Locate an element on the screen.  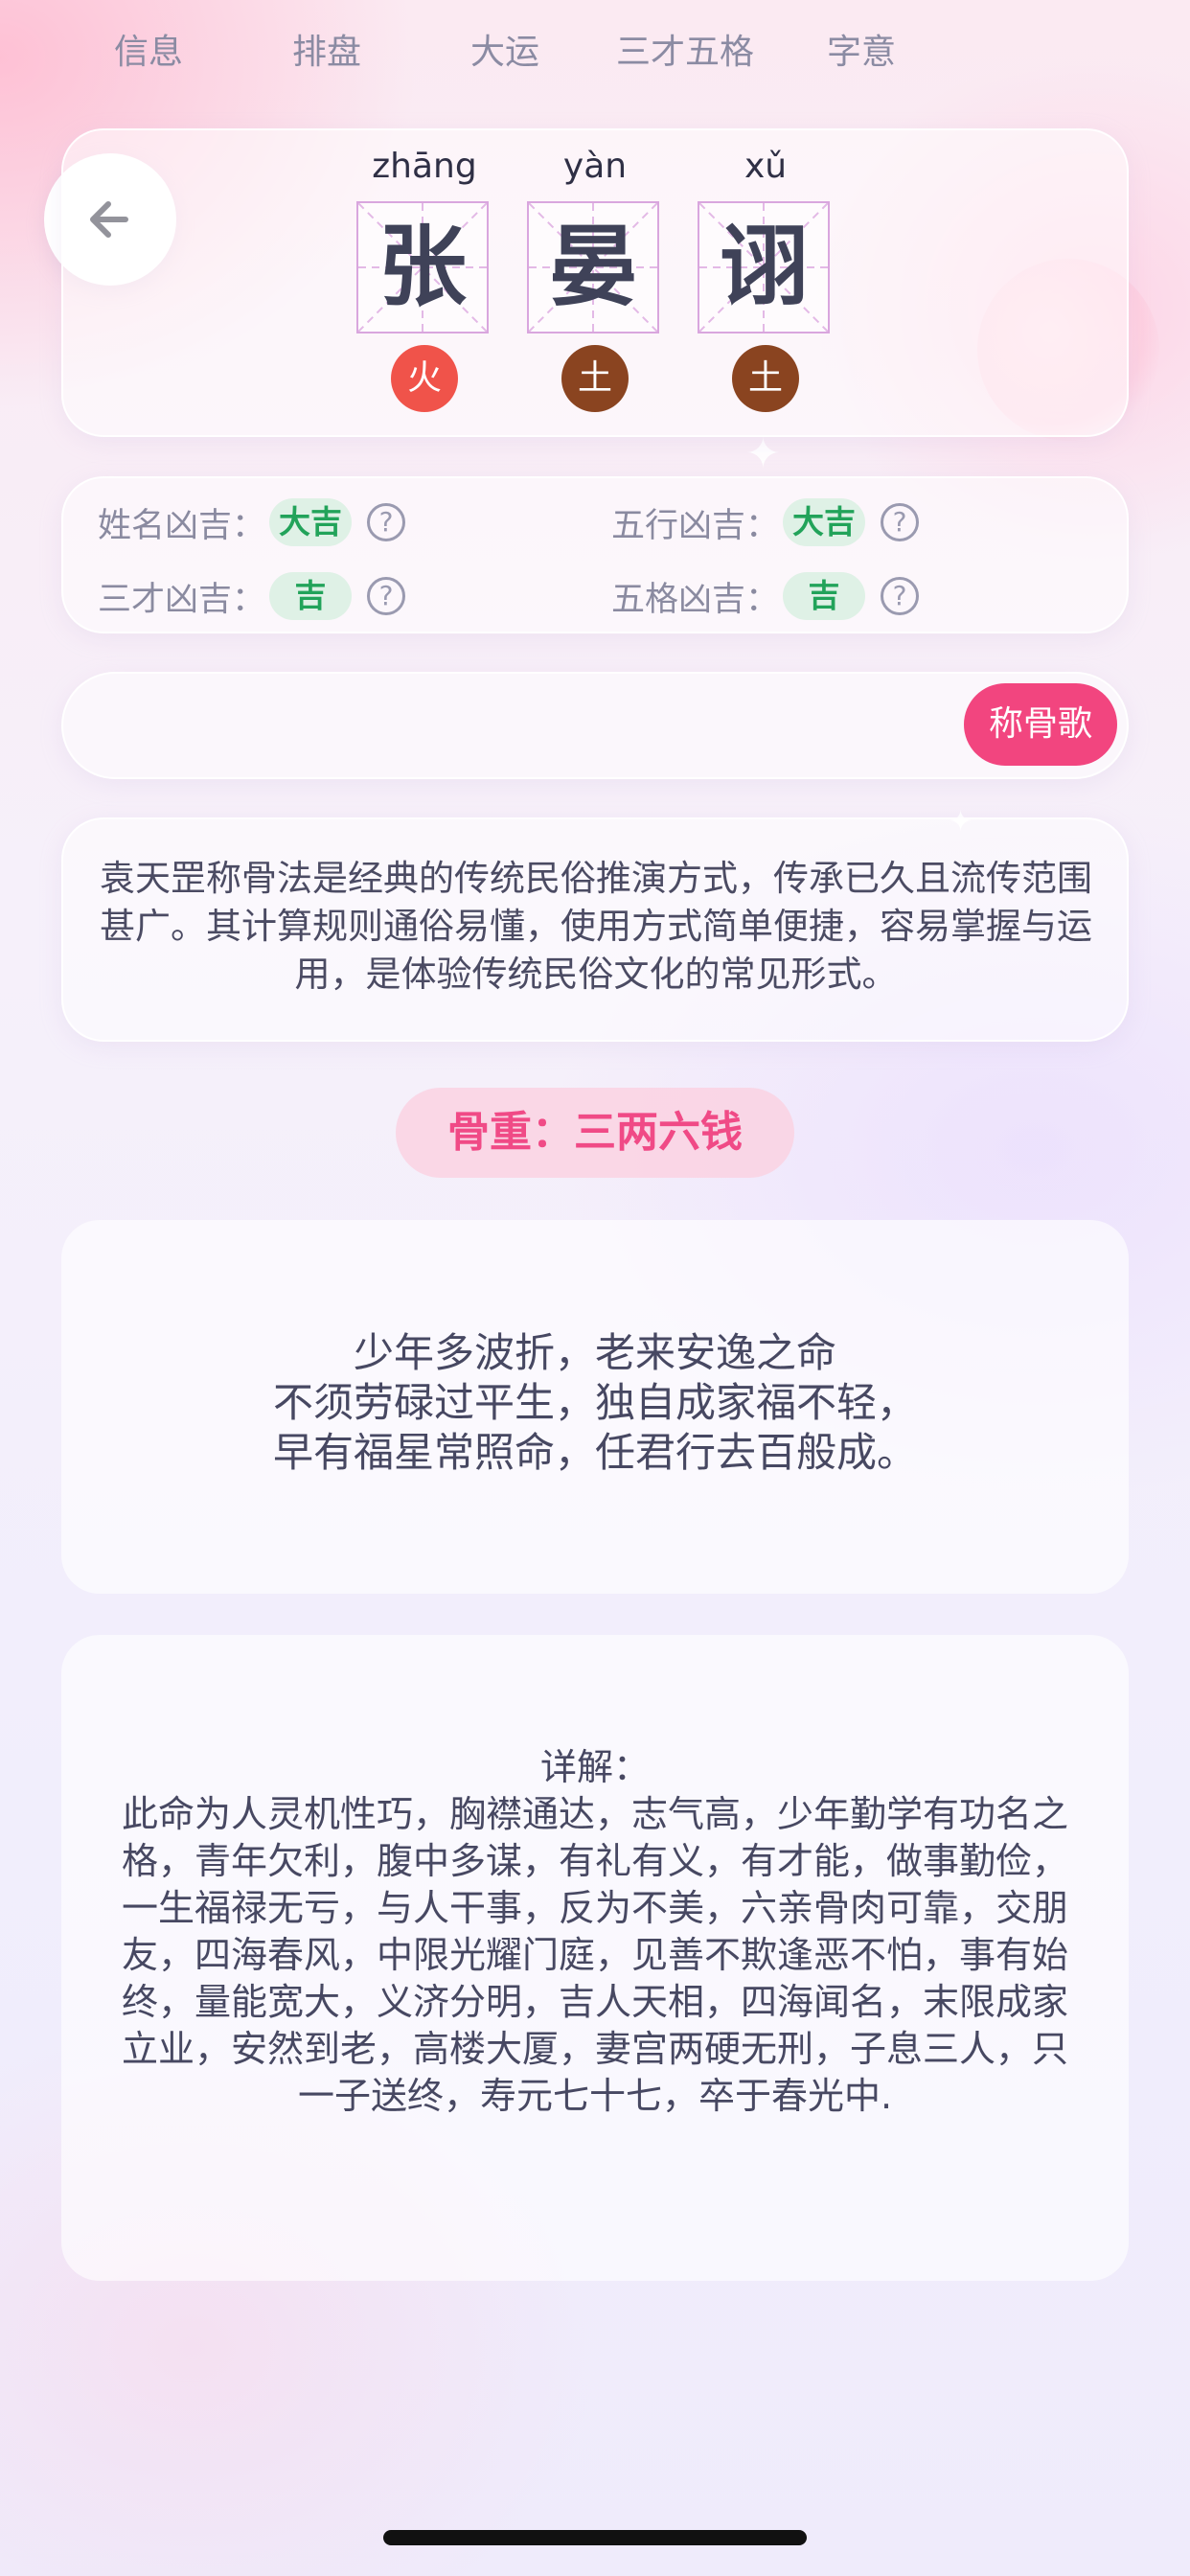
pinyin-label: xǔ is located at coordinates (766, 166).